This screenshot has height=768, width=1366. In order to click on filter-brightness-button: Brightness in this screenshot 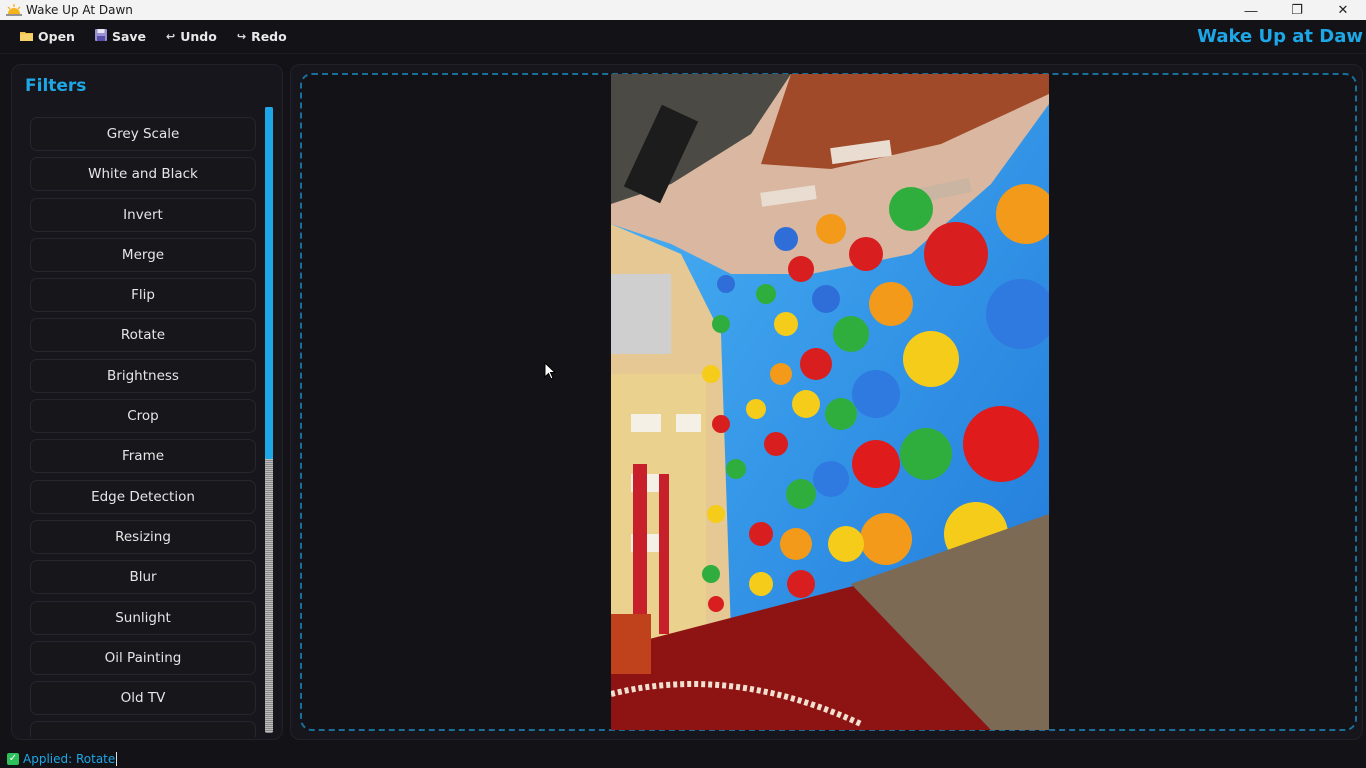, I will do `click(143, 375)`.